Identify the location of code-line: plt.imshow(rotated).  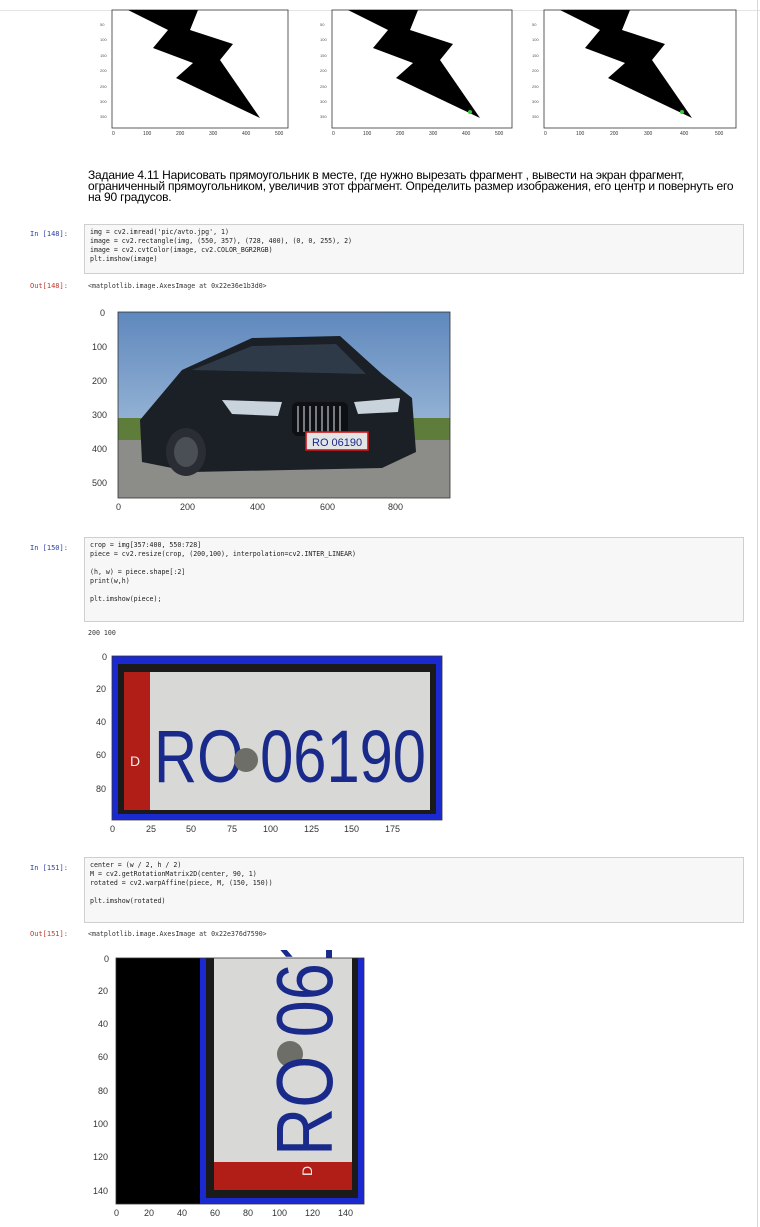
(128, 901).